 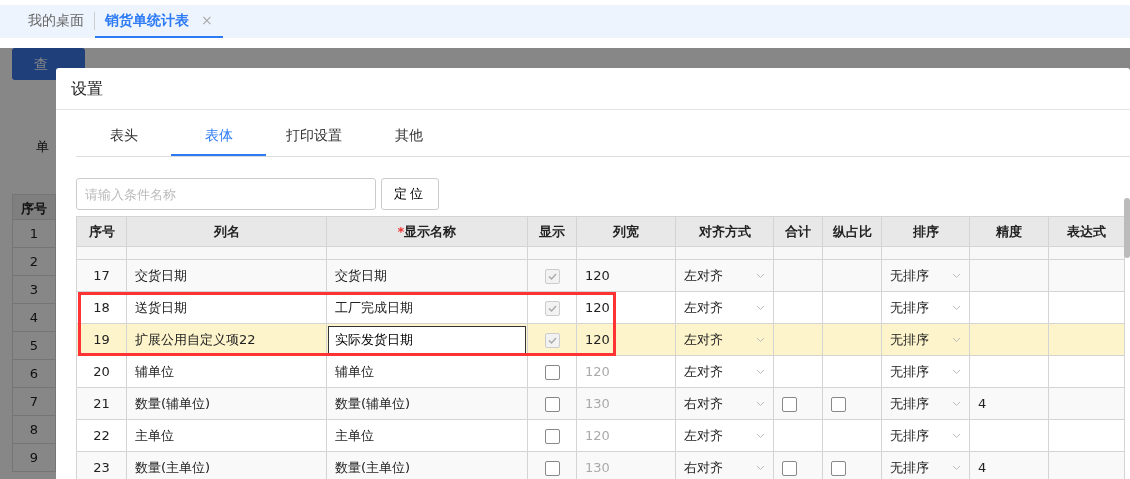 I want to click on row-number: 5, so click(x=34, y=345).